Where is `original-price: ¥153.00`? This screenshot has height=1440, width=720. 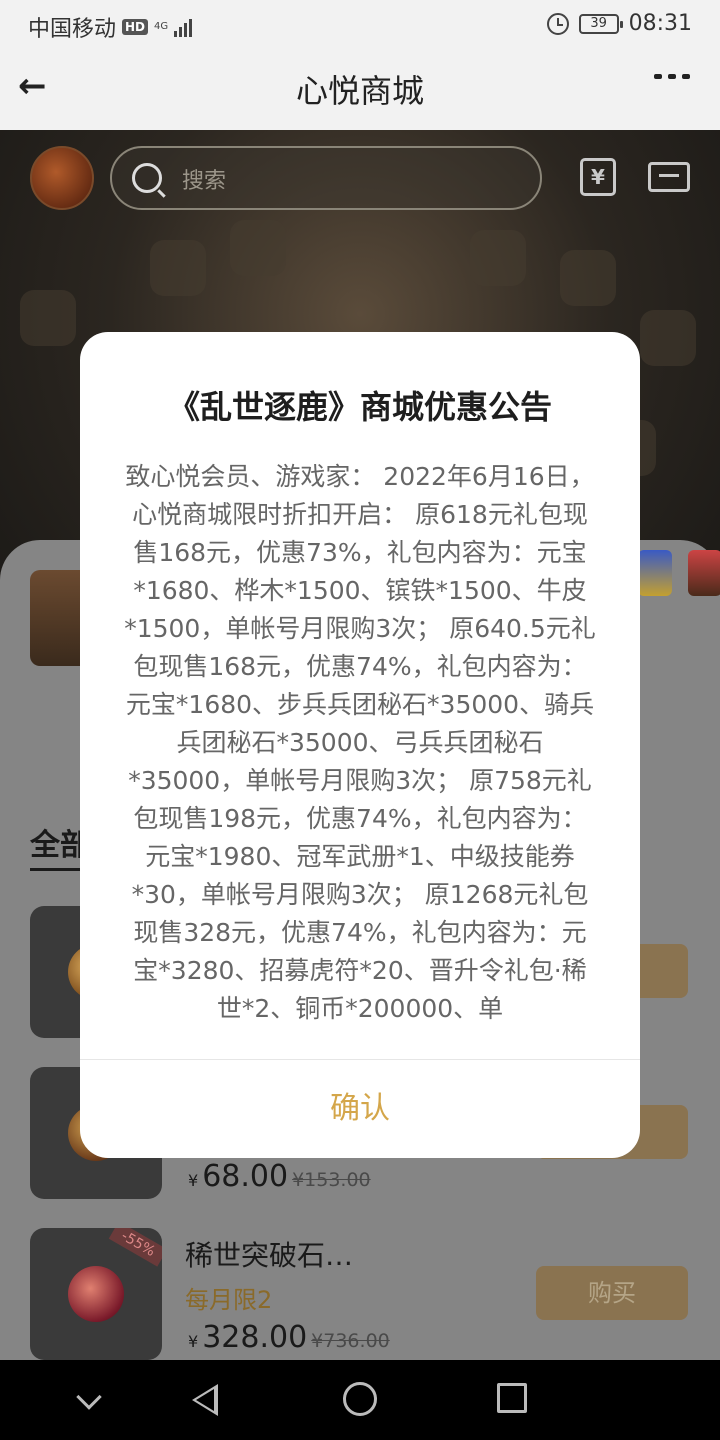 original-price: ¥153.00 is located at coordinates (331, 1180).